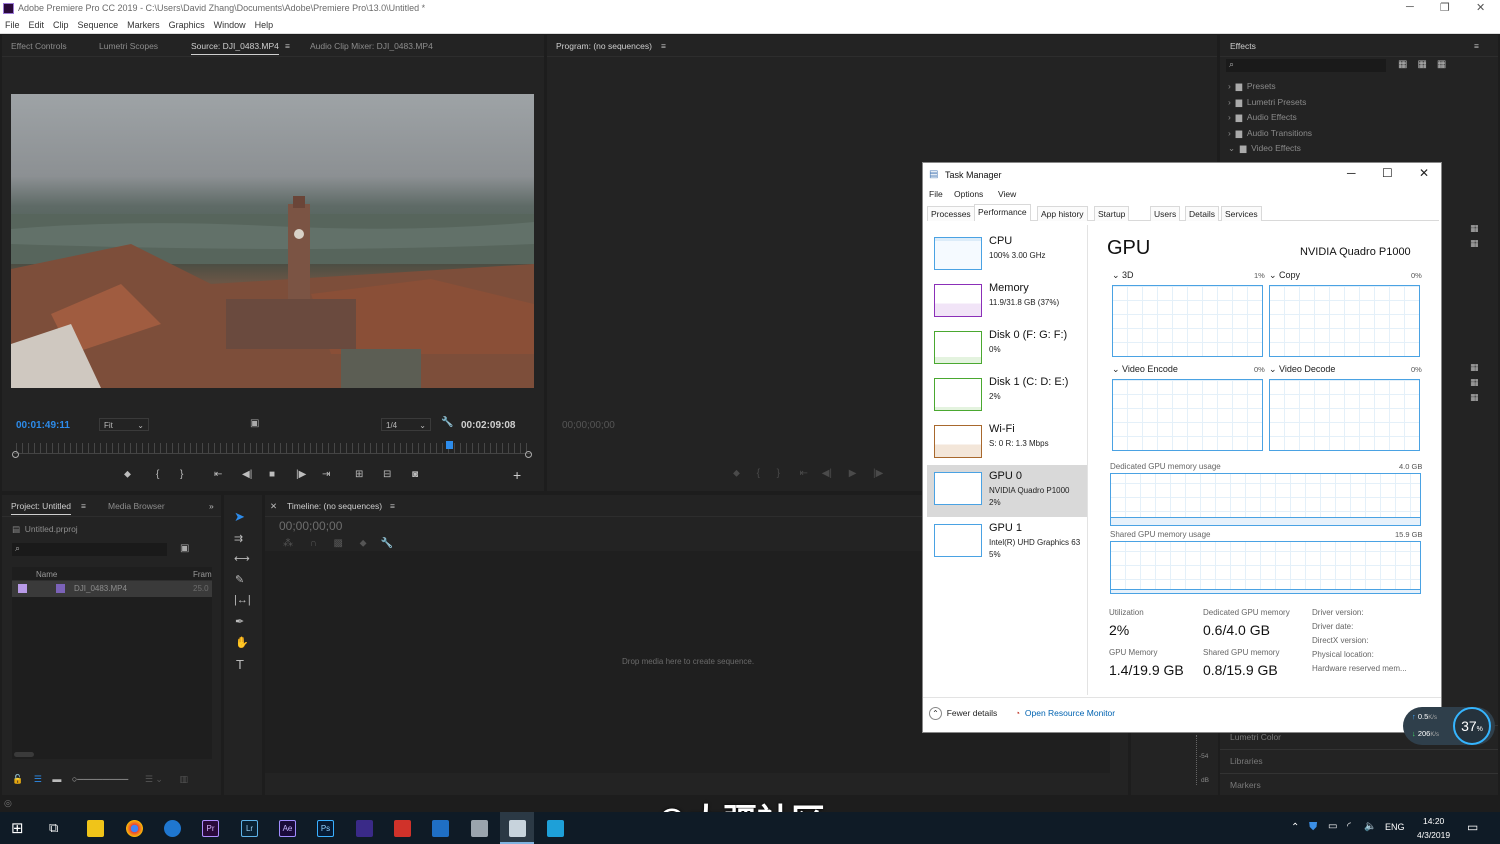 Image resolution: width=1500 pixels, height=844 pixels. Describe the element at coordinates (517, 828) in the screenshot. I see `task-manager-taskbar-icon` at that location.